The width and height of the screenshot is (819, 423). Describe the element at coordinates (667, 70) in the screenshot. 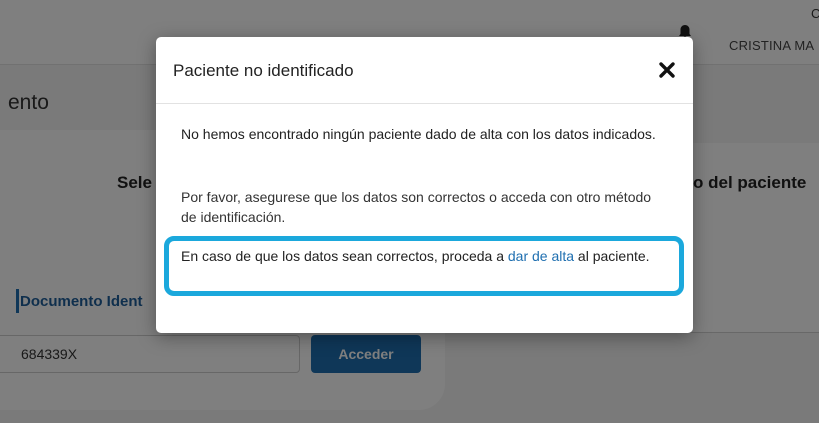

I see `close-icon` at that location.